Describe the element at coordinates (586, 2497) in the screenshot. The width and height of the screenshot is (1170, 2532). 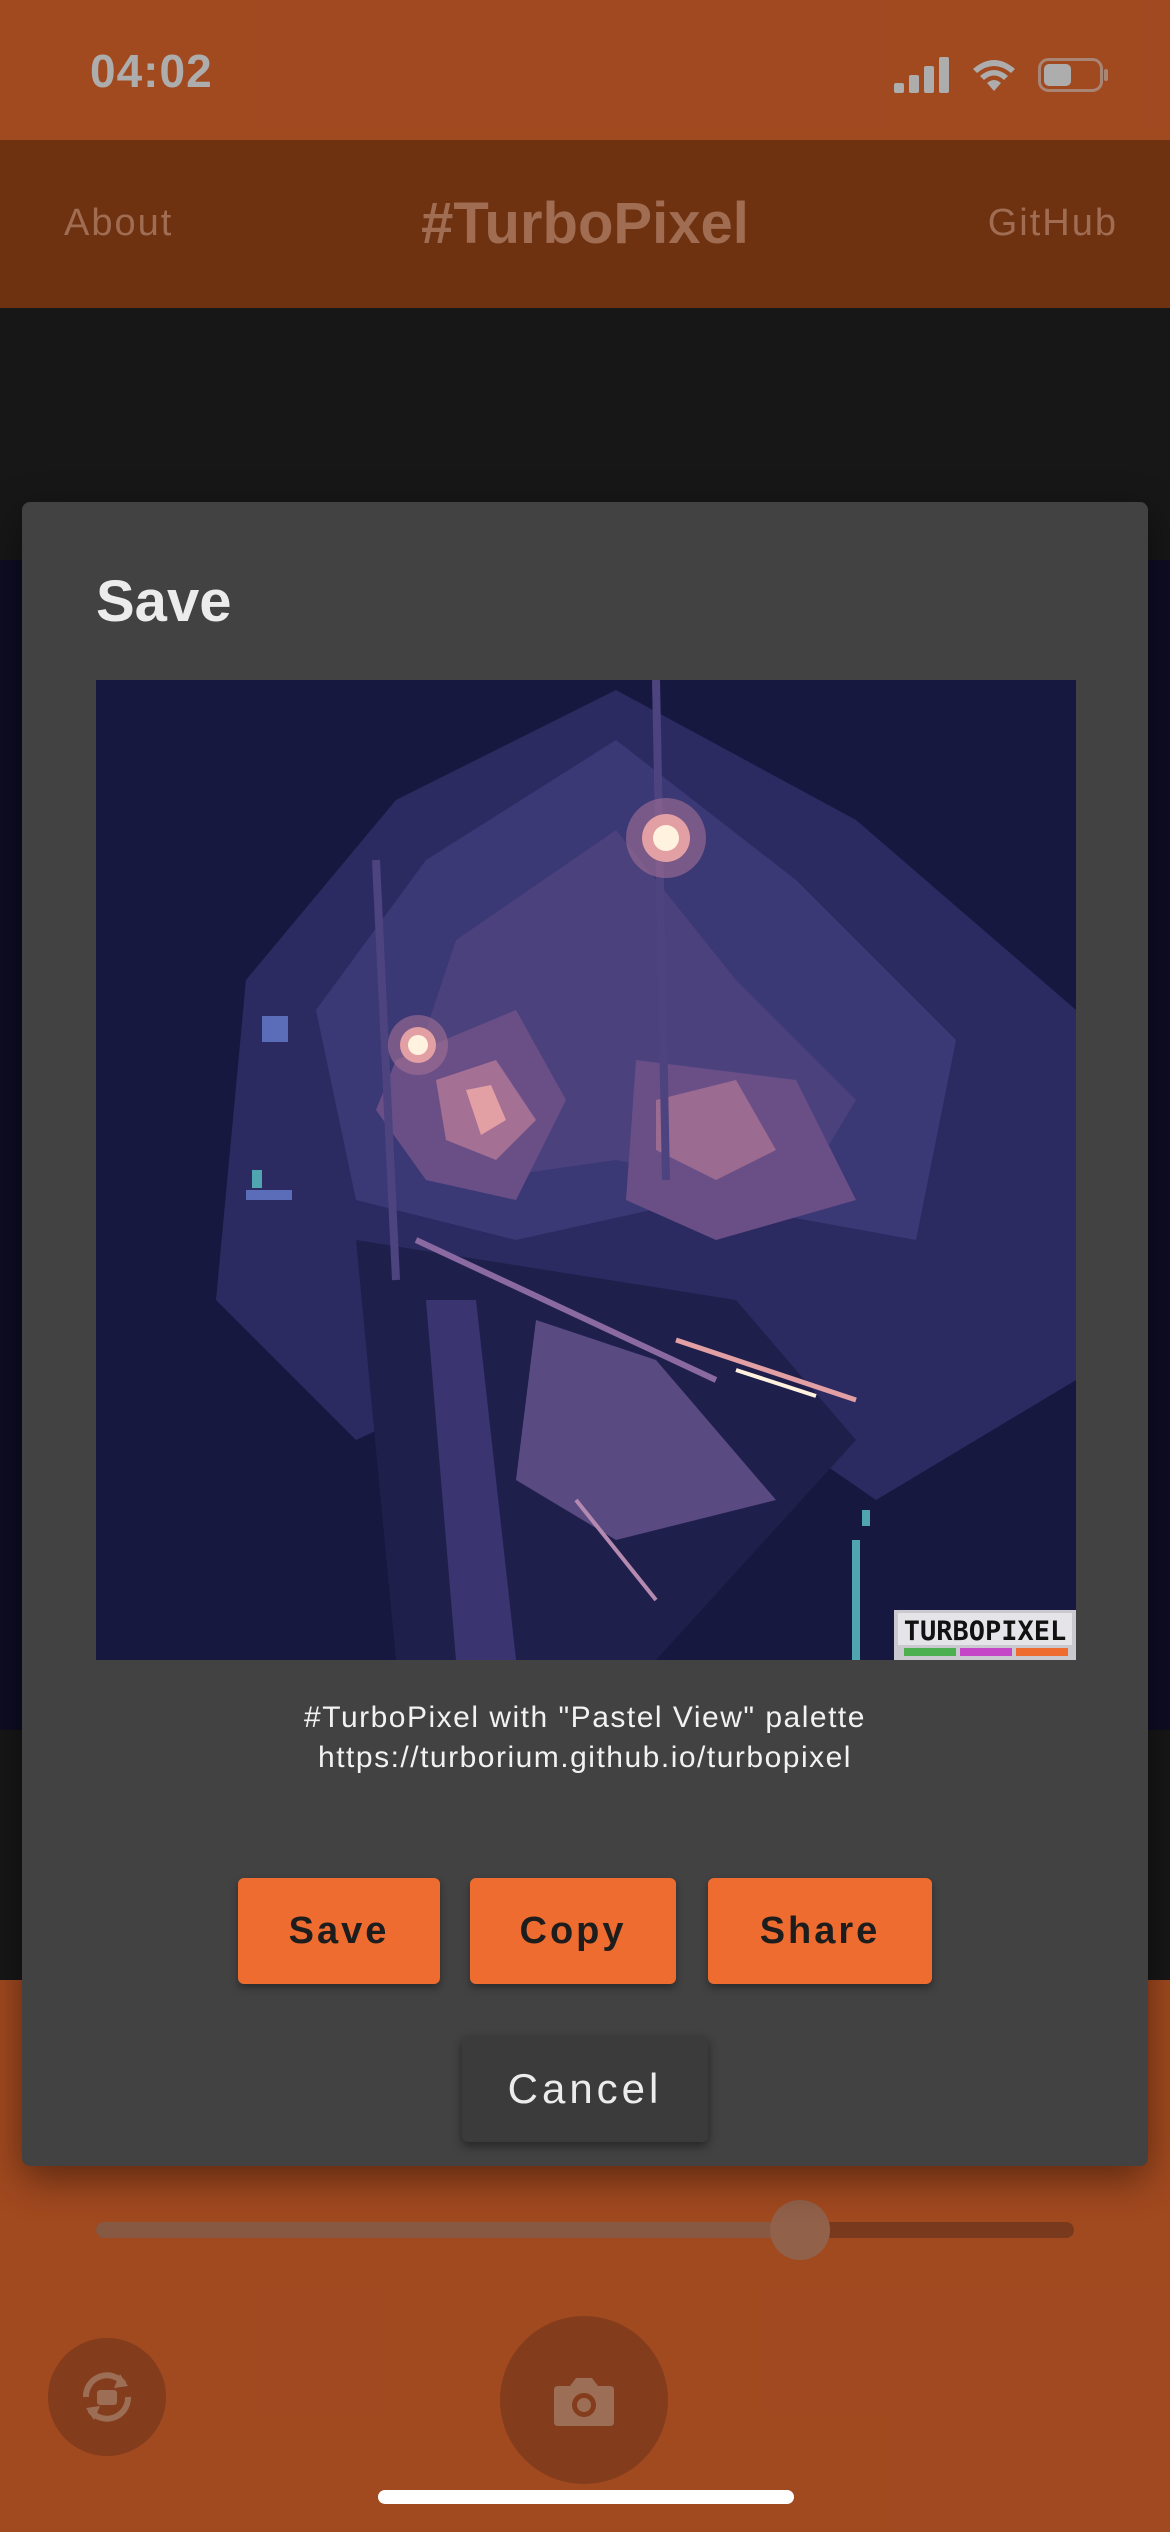
I see `home-indicator` at that location.